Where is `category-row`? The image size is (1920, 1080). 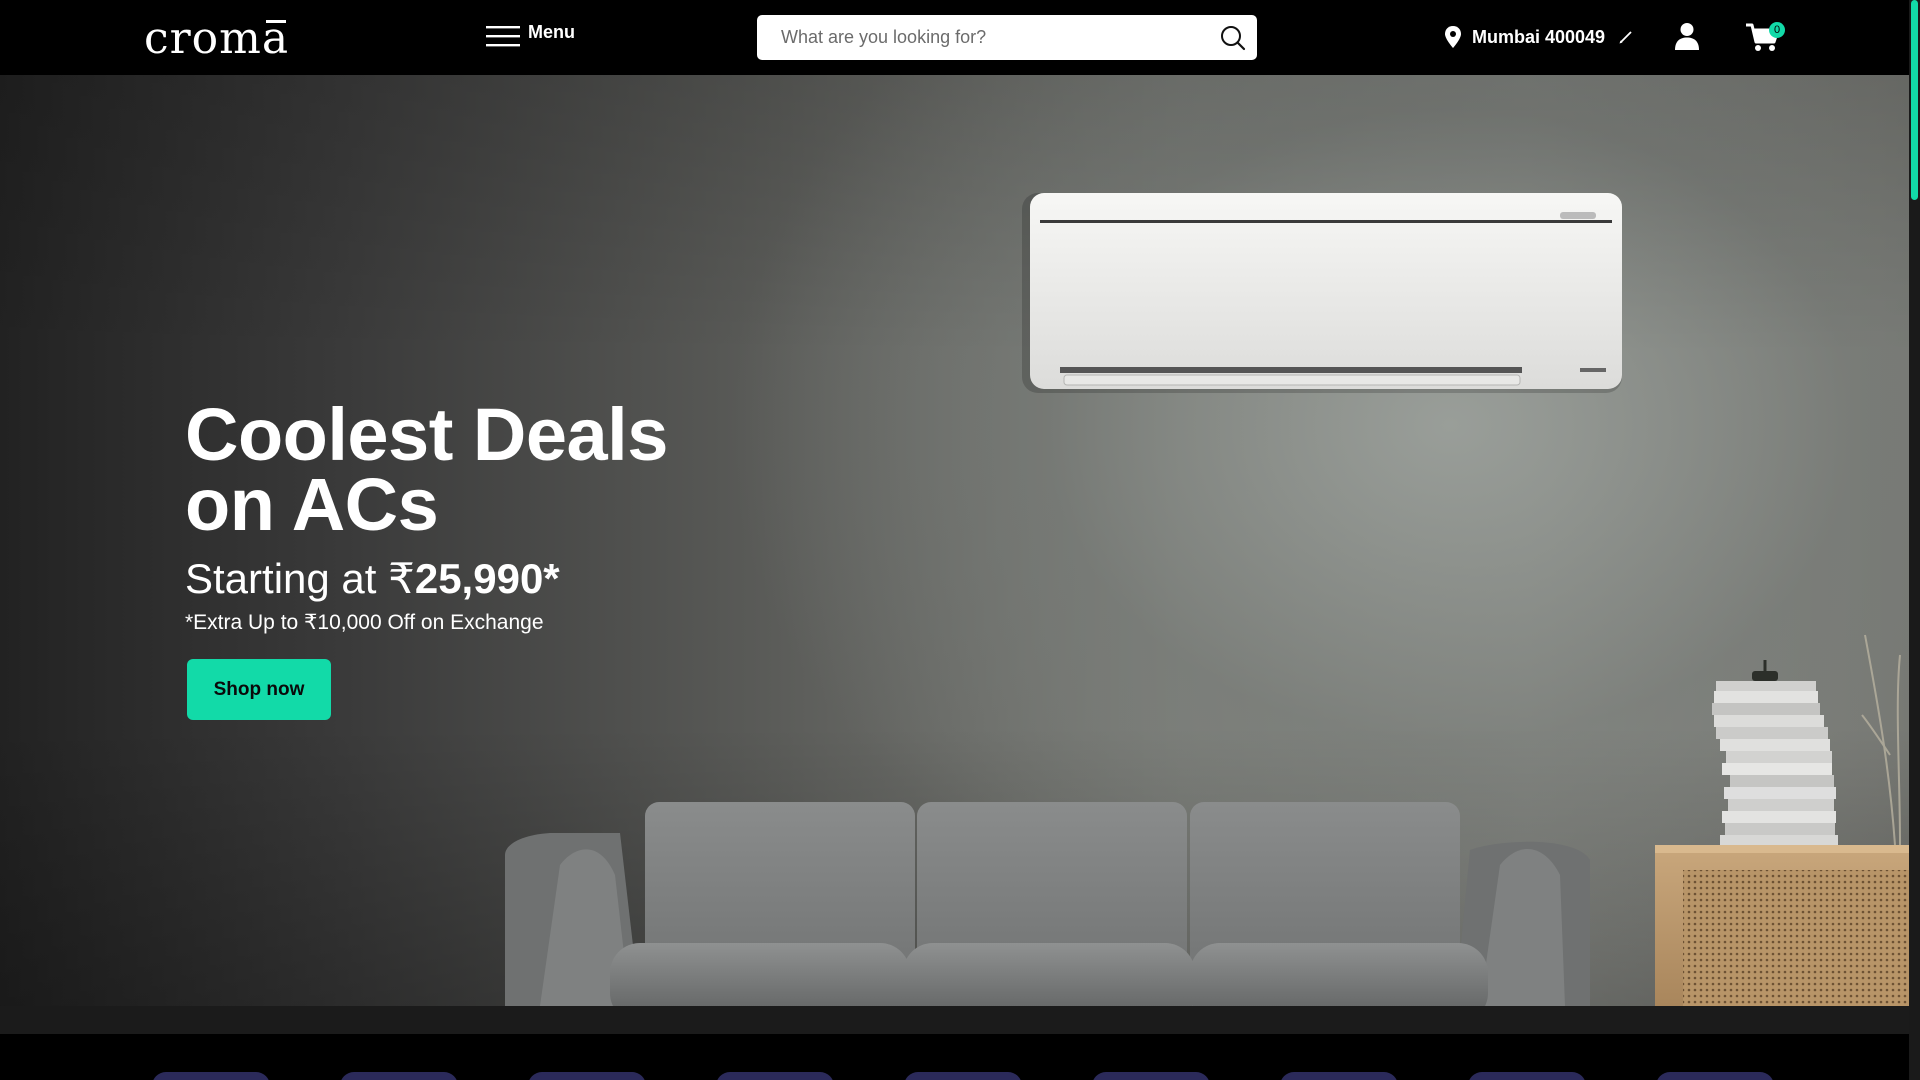
category-row is located at coordinates (954, 1057).